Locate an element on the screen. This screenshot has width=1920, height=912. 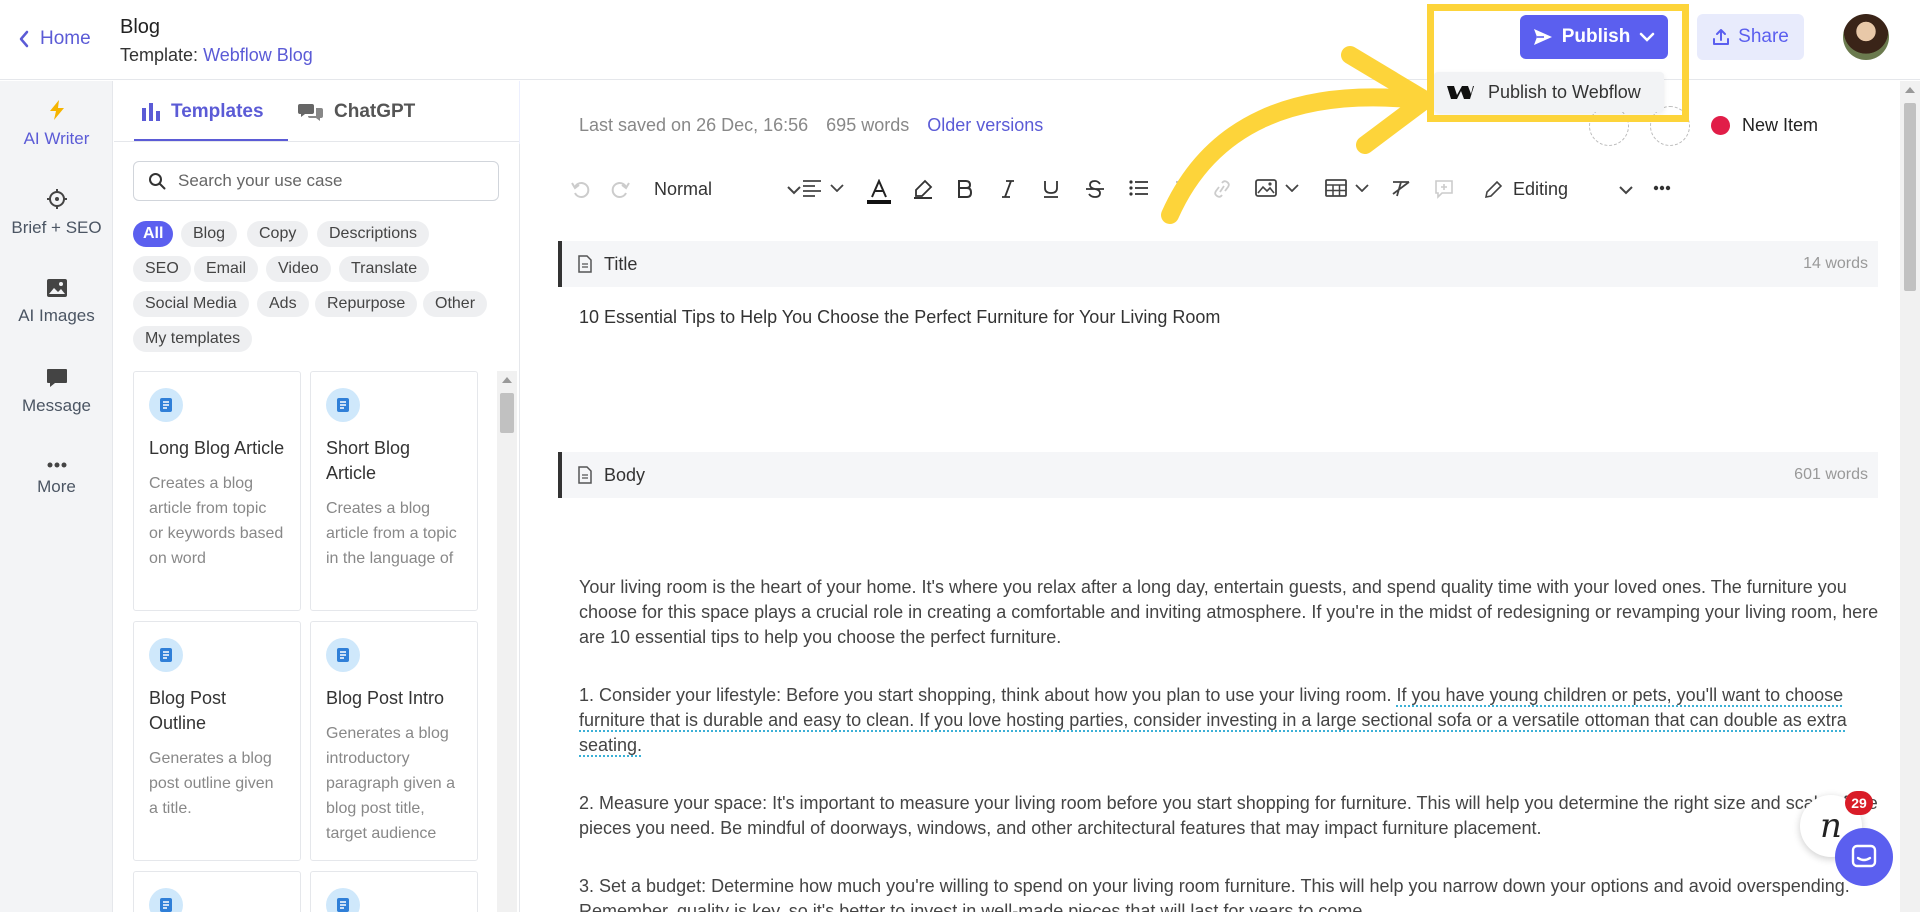
rail-item-ai-writer: AI Writer is located at coordinates (56, 124).